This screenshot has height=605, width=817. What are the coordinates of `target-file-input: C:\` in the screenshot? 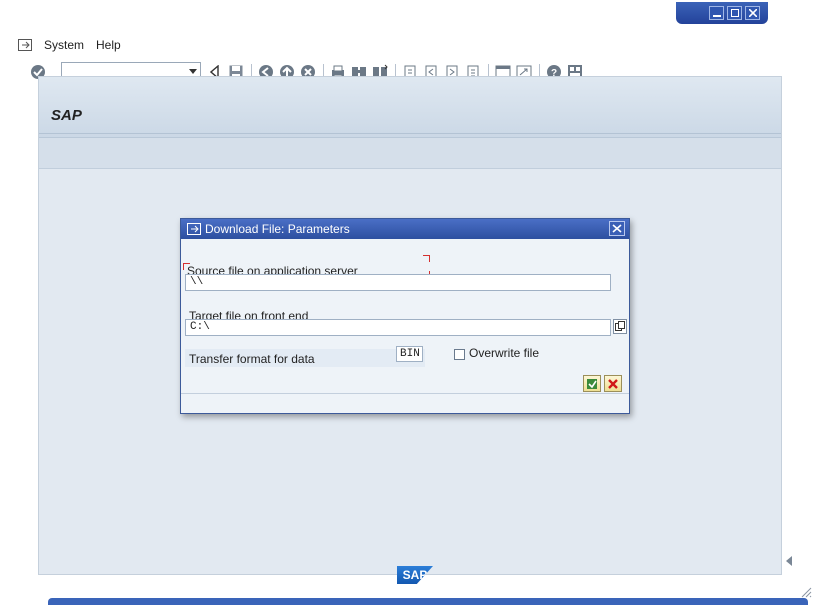 It's located at (398, 327).